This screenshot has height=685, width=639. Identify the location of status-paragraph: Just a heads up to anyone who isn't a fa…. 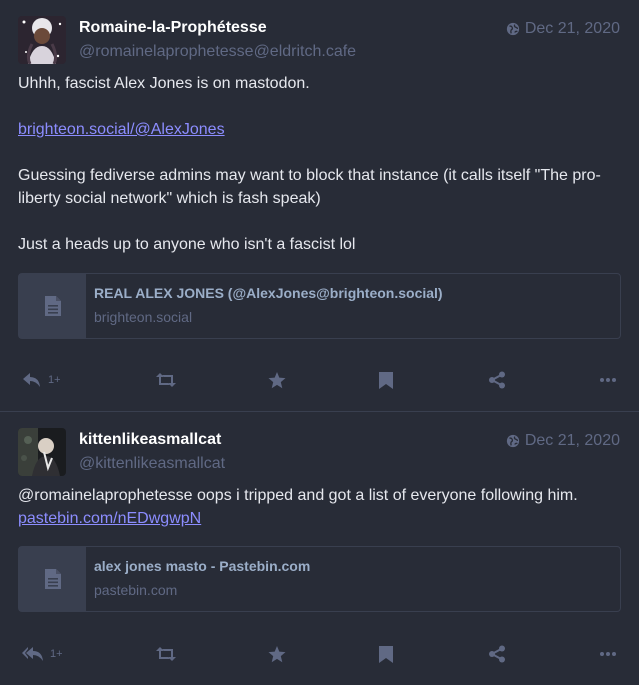
(187, 244).